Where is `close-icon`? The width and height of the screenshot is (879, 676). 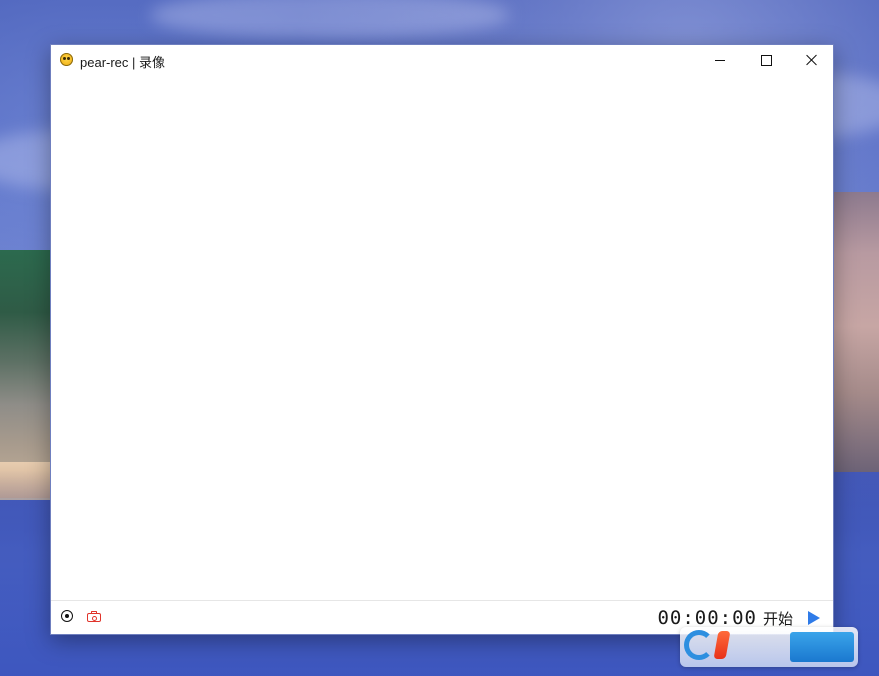
close-icon is located at coordinates (812, 60).